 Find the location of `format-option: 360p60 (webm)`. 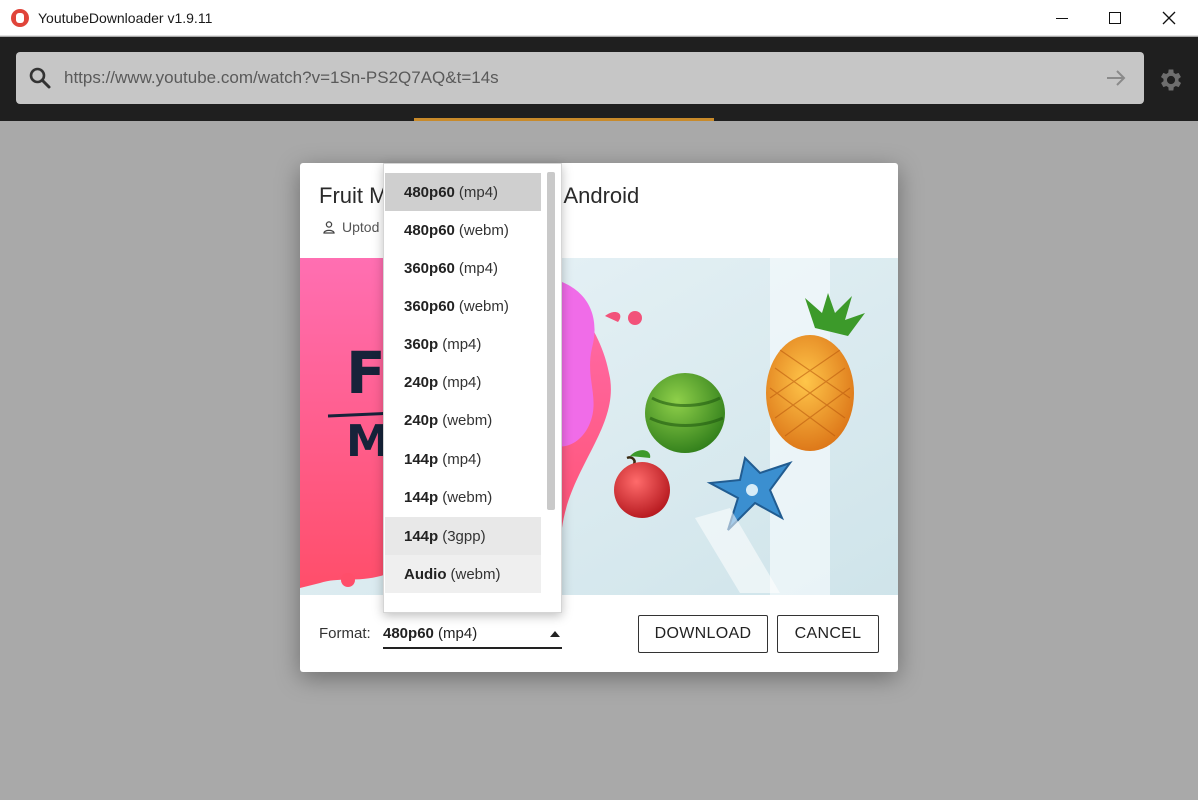

format-option: 360p60 (webm) is located at coordinates (463, 306).